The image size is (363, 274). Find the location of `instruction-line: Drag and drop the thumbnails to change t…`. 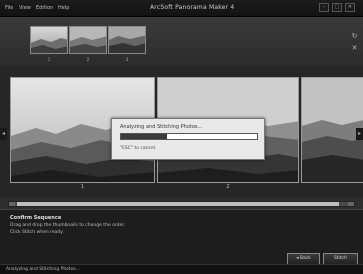

instruction-line: Drag and drop the thumbnails to change t… is located at coordinates (68, 225).